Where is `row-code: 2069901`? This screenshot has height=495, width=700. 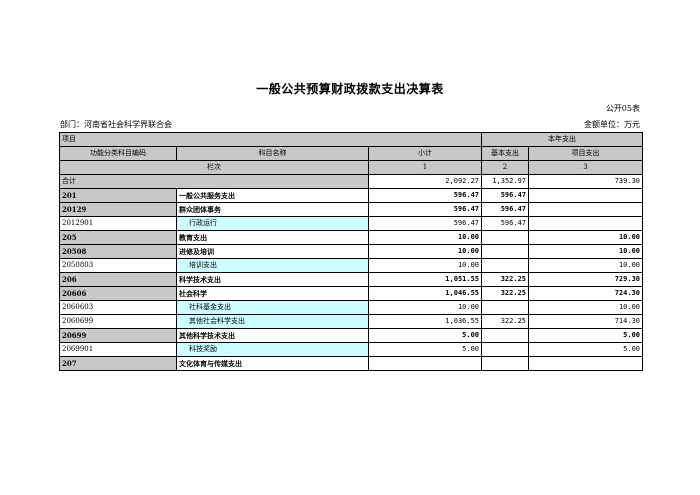 row-code: 2069901 is located at coordinates (118, 349).